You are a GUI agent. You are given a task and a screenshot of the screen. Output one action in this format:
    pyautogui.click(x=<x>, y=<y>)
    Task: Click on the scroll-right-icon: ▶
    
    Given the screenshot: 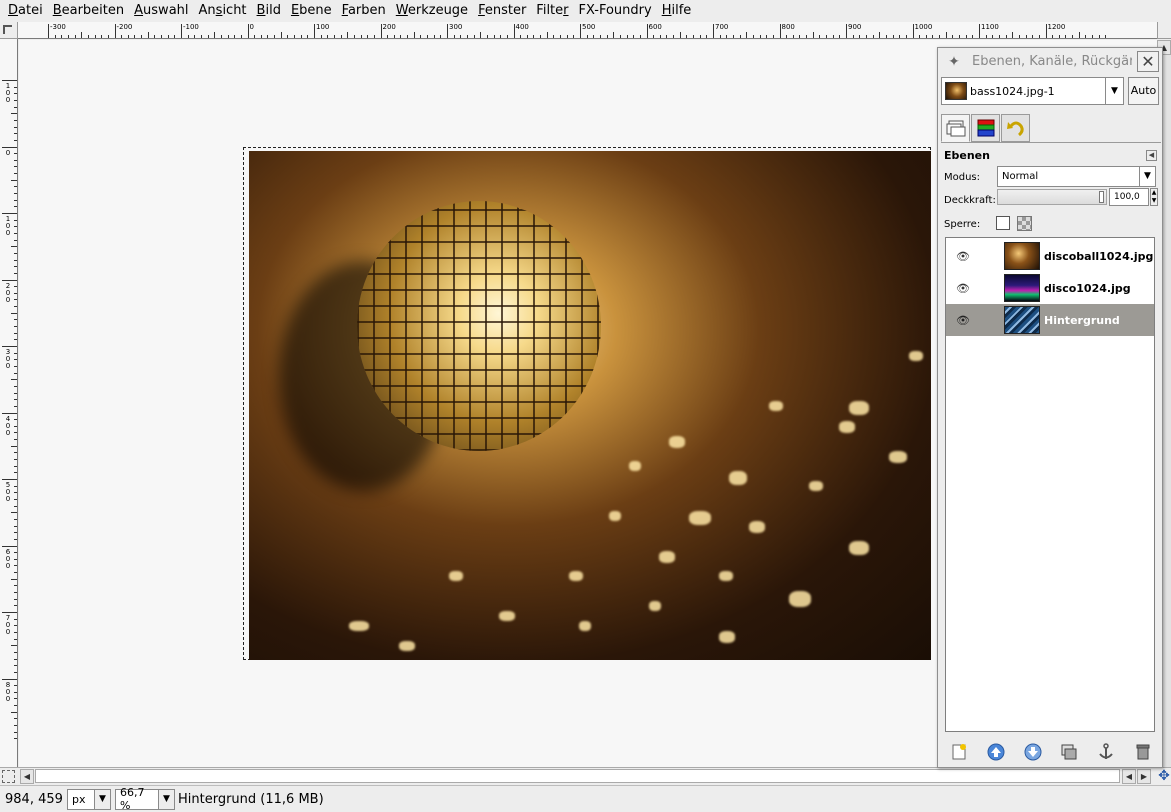 What is the action you would take?
    pyautogui.click(x=1144, y=776)
    